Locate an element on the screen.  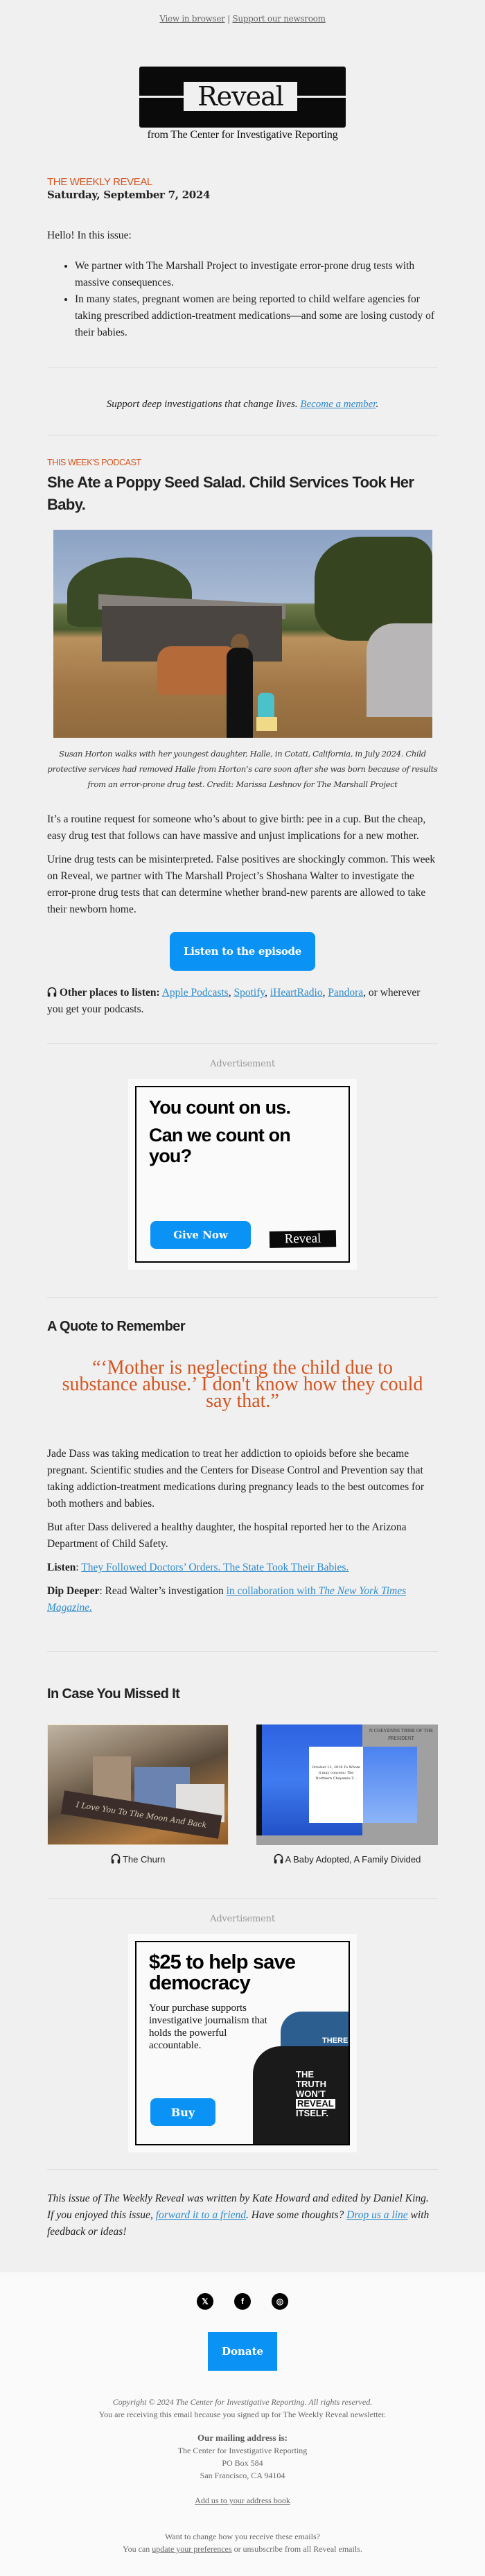
listen-label: Listen is located at coordinates (61, 1567).